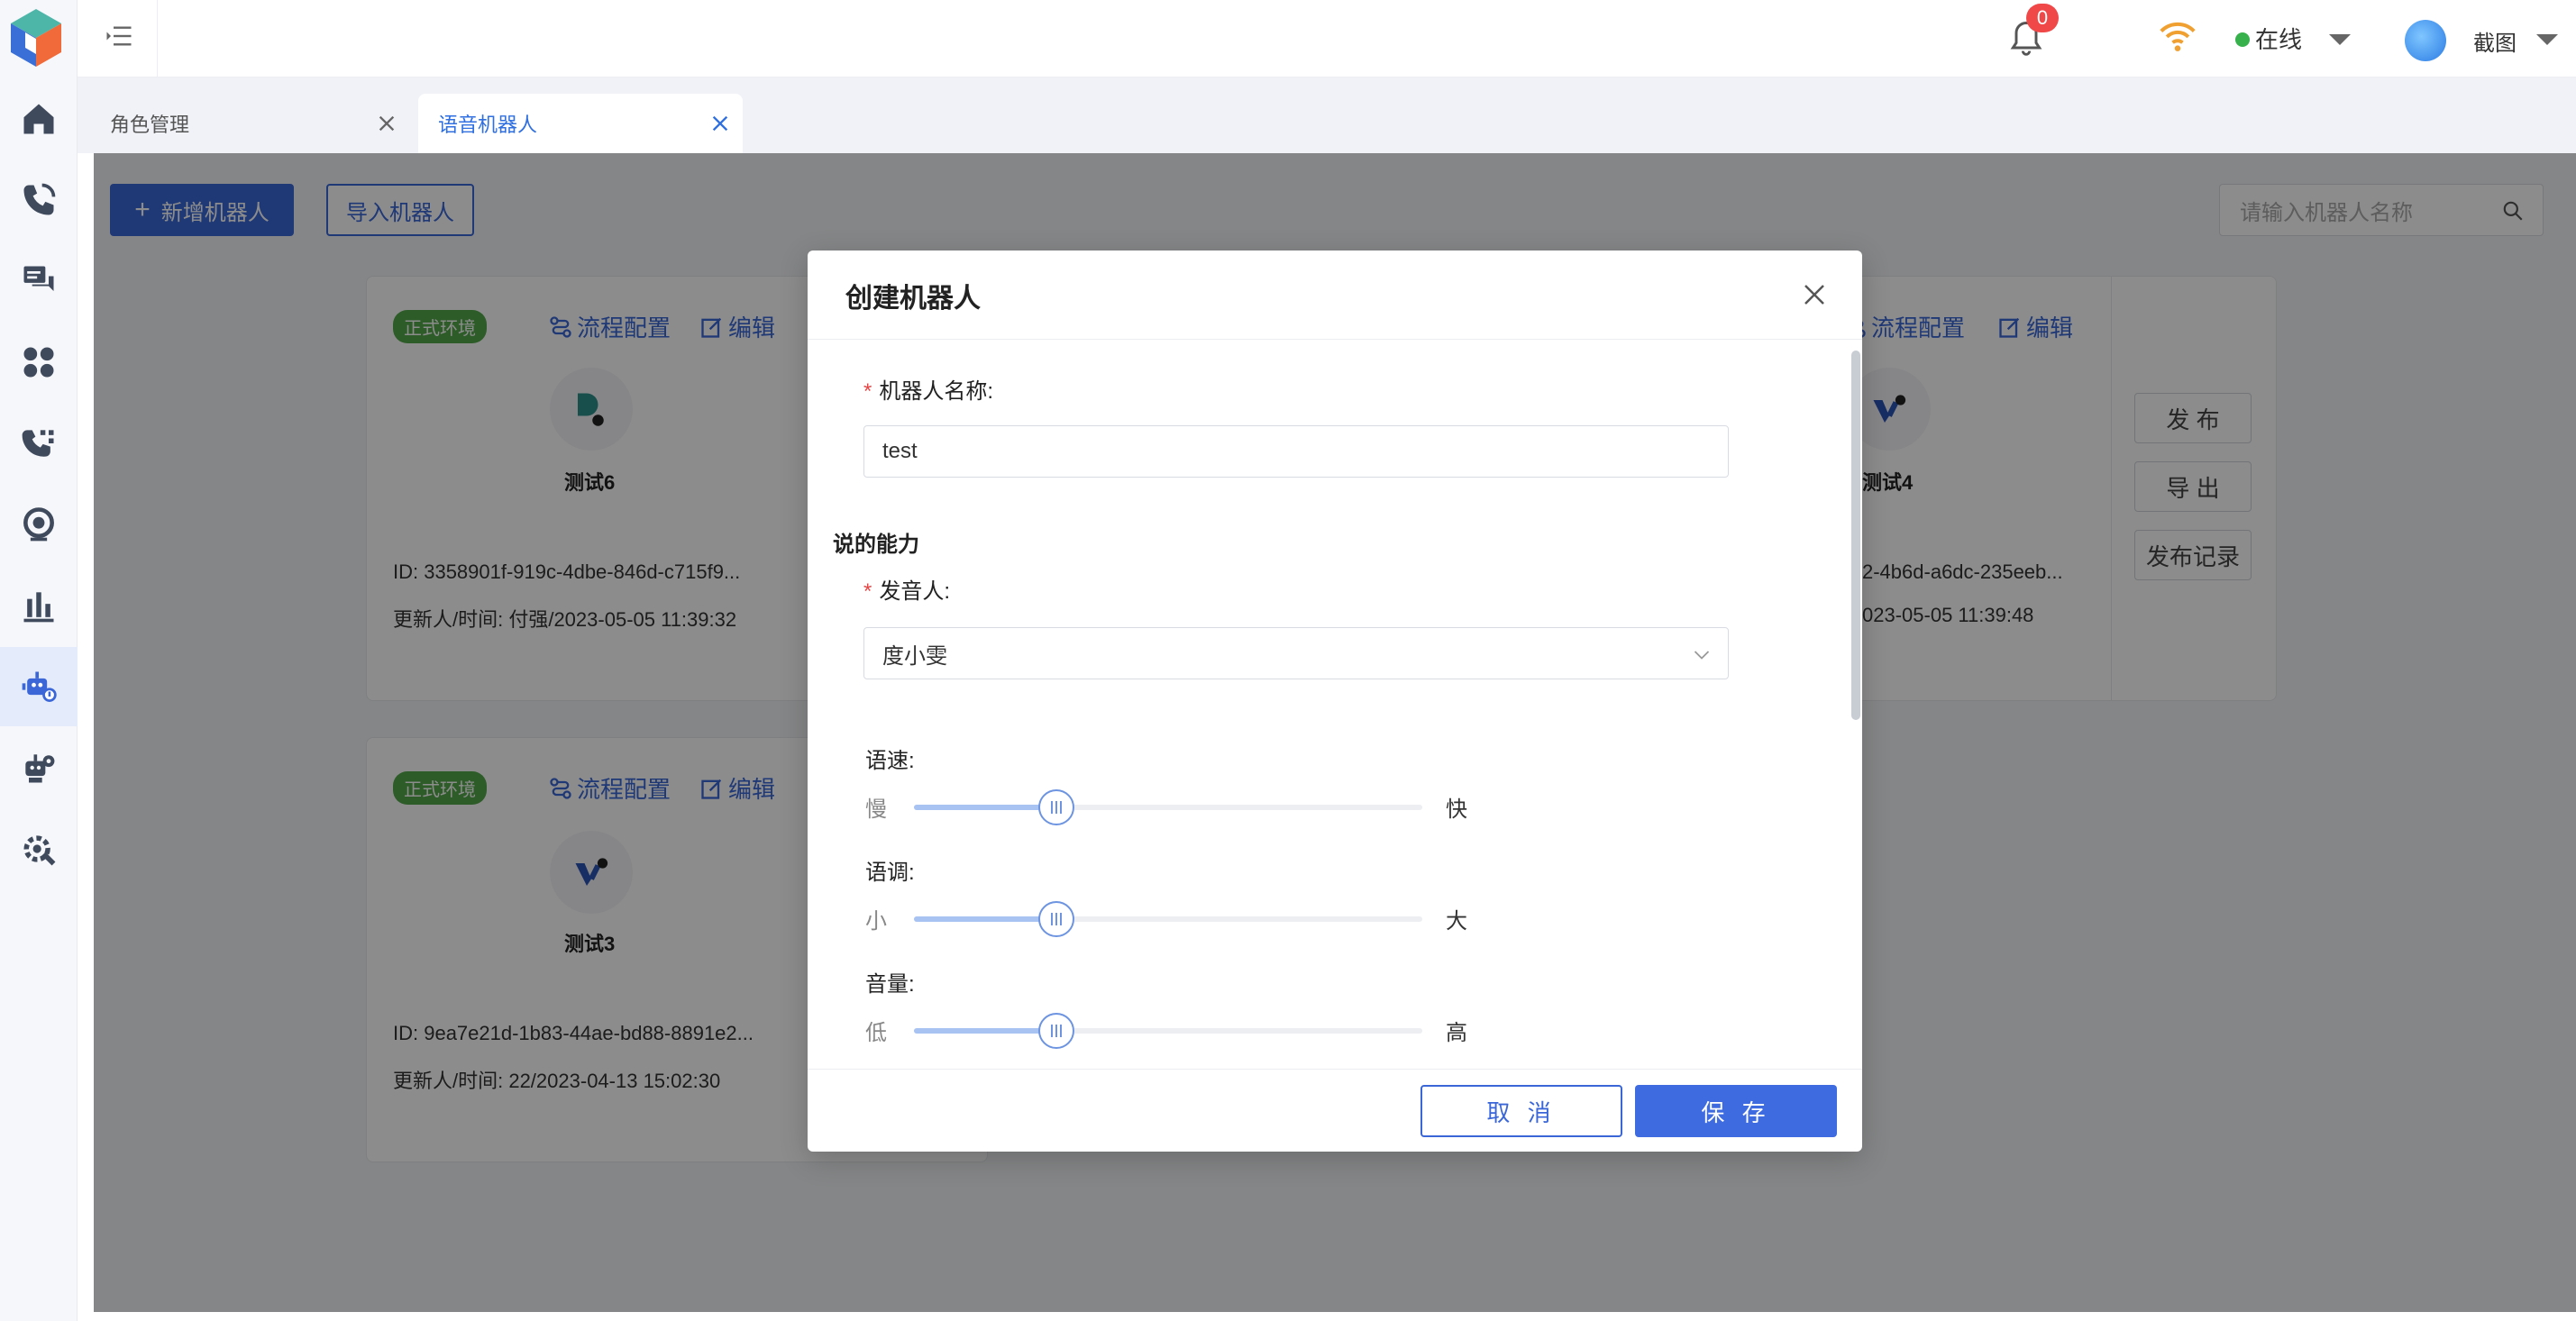  What do you see at coordinates (913, 299) in the screenshot?
I see `modal-title: 创建机器人` at bounding box center [913, 299].